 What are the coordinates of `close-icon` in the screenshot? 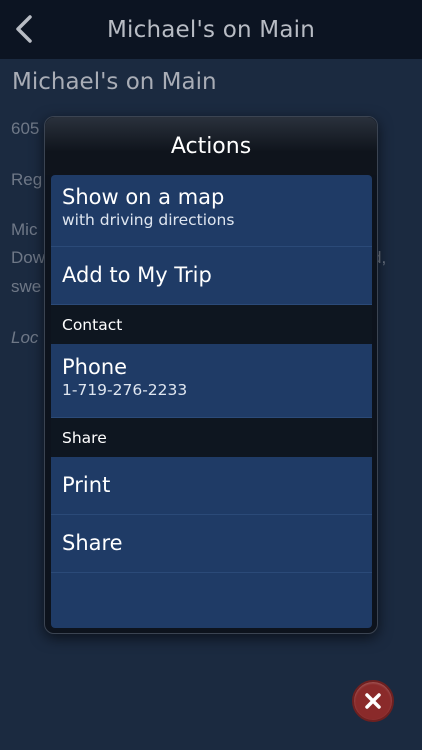 It's located at (373, 701).